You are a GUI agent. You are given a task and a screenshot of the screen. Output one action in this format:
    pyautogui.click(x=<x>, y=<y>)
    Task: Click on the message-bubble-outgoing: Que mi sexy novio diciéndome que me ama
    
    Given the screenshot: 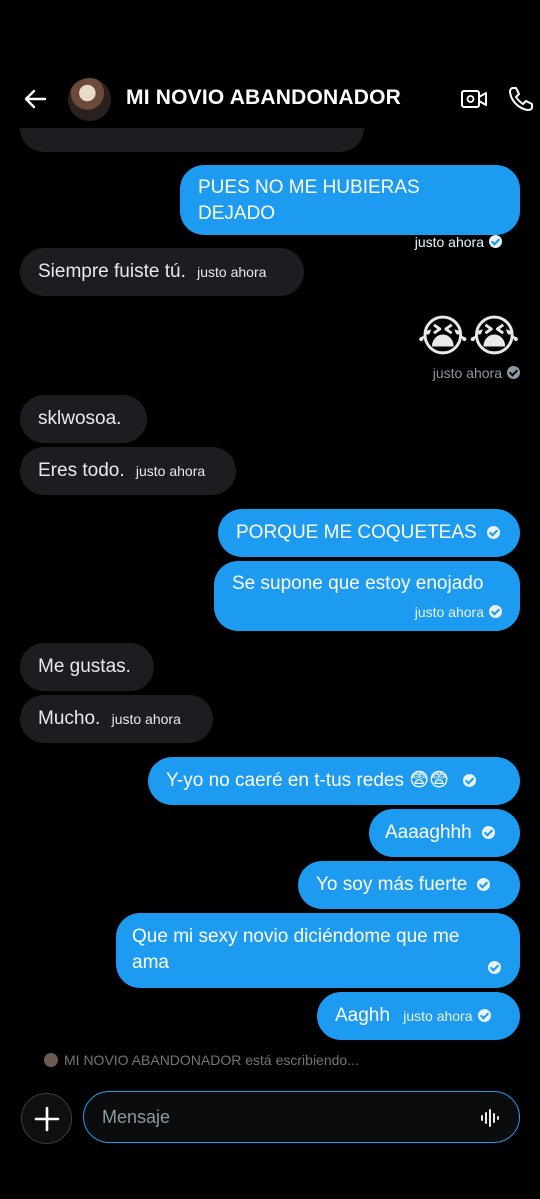 What is the action you would take?
    pyautogui.click(x=318, y=950)
    